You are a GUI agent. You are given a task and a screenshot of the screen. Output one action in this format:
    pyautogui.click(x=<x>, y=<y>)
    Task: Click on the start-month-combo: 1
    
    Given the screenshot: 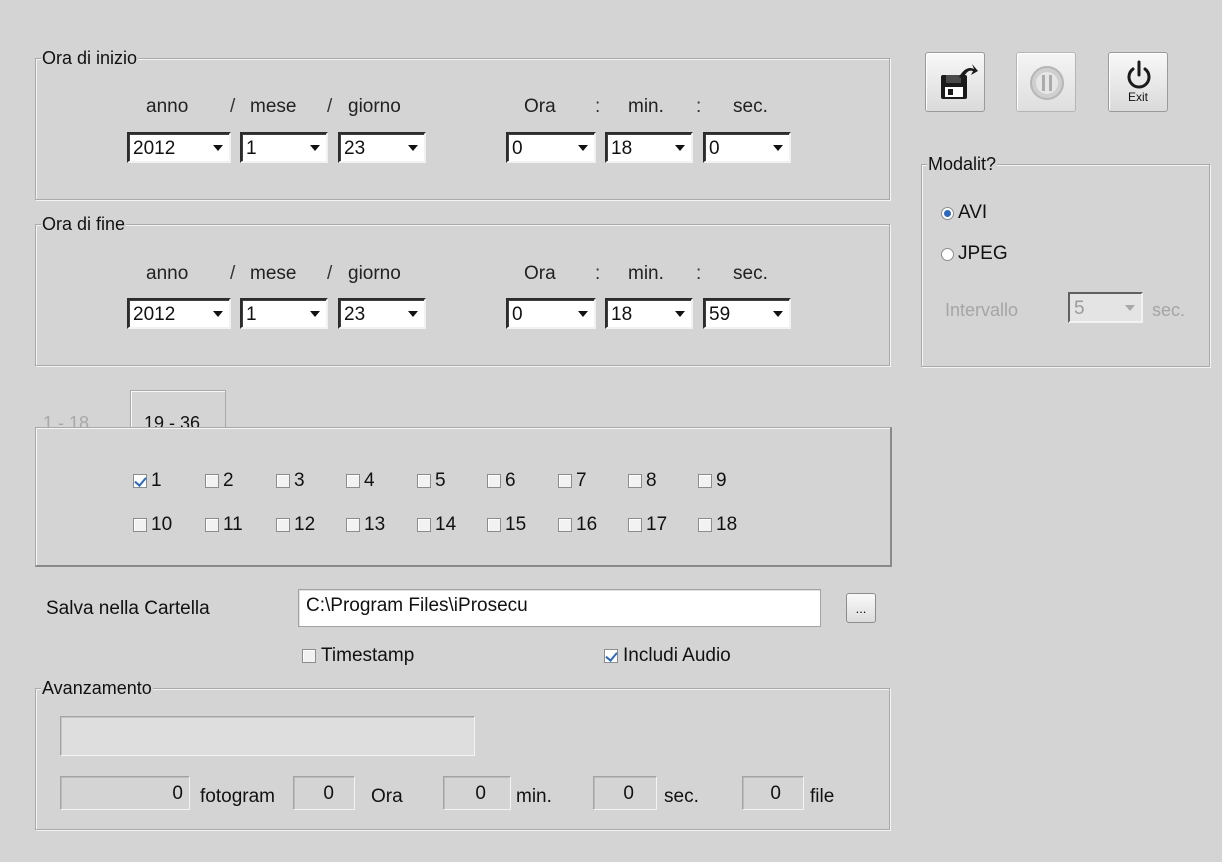 What is the action you would take?
    pyautogui.click(x=284, y=147)
    